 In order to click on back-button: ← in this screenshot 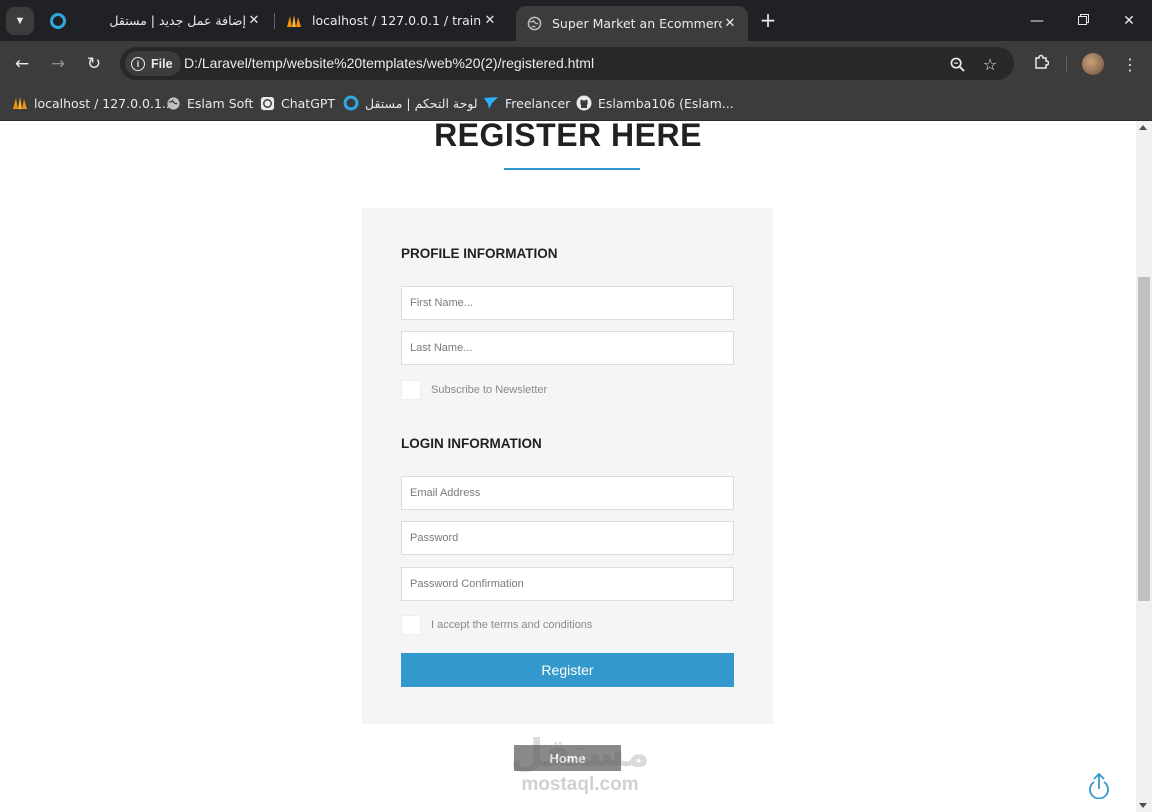, I will do `click(22, 64)`.